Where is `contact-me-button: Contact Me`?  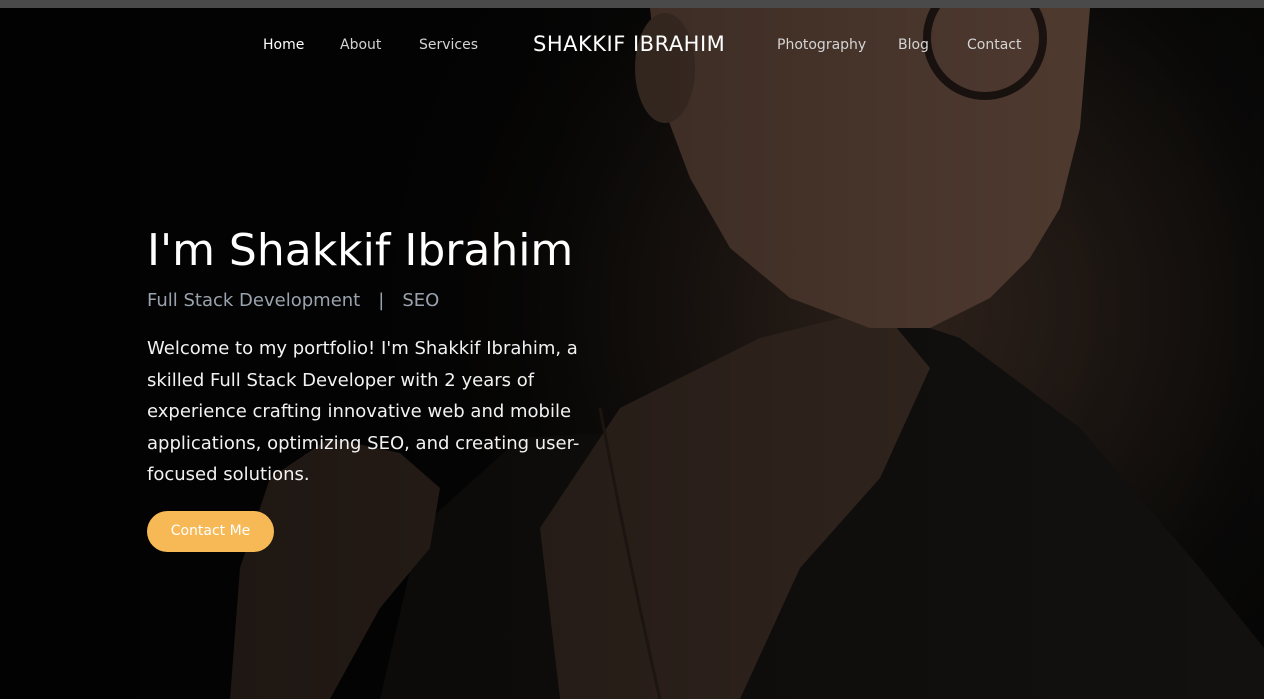 contact-me-button: Contact Me is located at coordinates (210, 531).